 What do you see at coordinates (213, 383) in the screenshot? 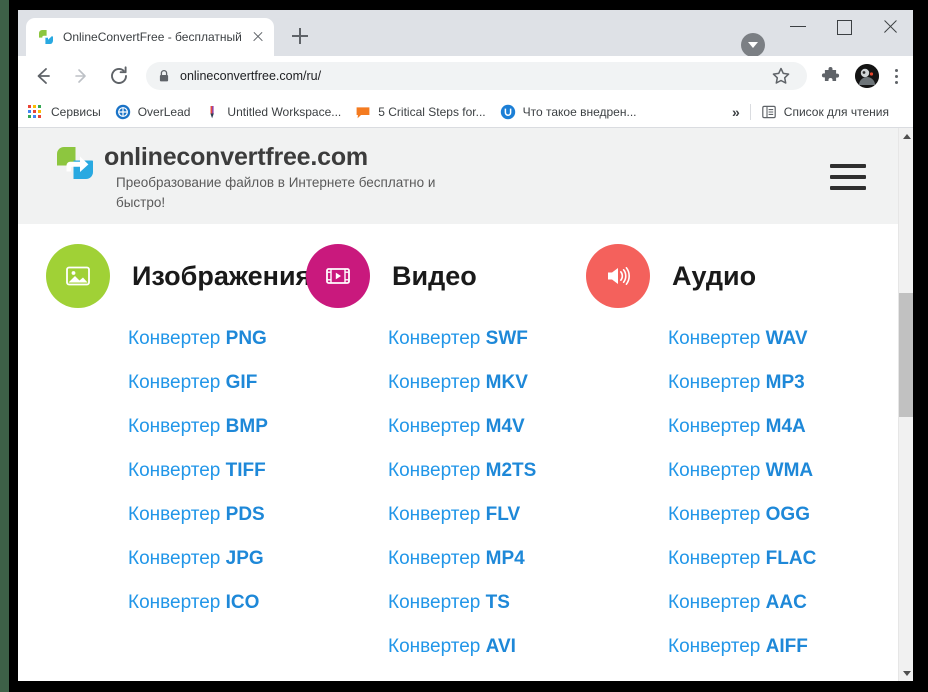
I see `list-item: Конвертер GIF` at bounding box center [213, 383].